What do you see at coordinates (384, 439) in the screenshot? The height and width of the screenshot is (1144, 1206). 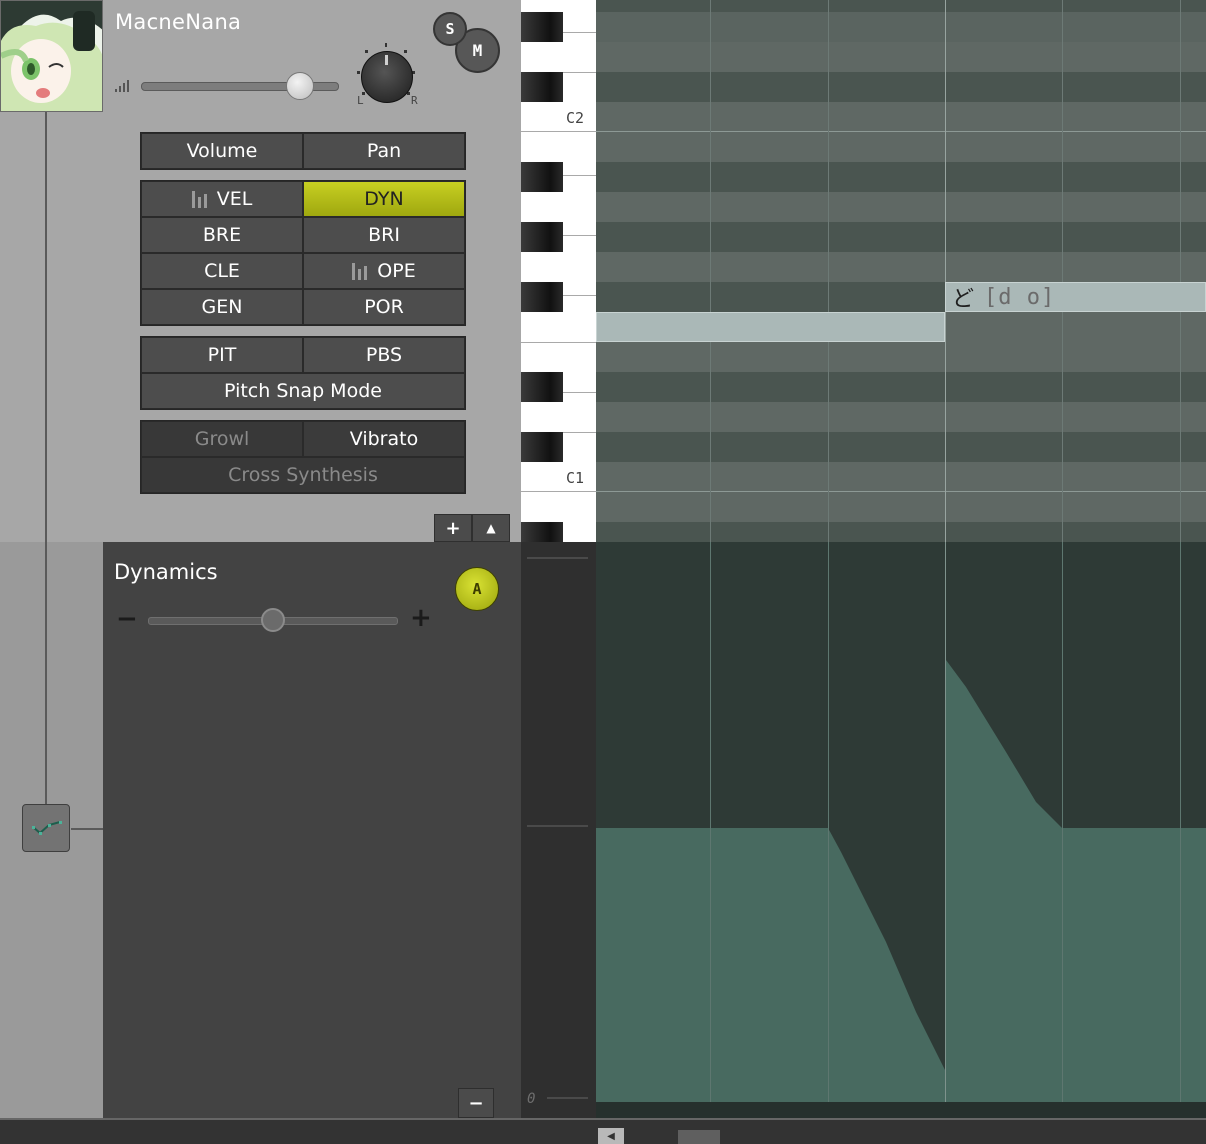 I see `vibrato-button: Vibrato` at bounding box center [384, 439].